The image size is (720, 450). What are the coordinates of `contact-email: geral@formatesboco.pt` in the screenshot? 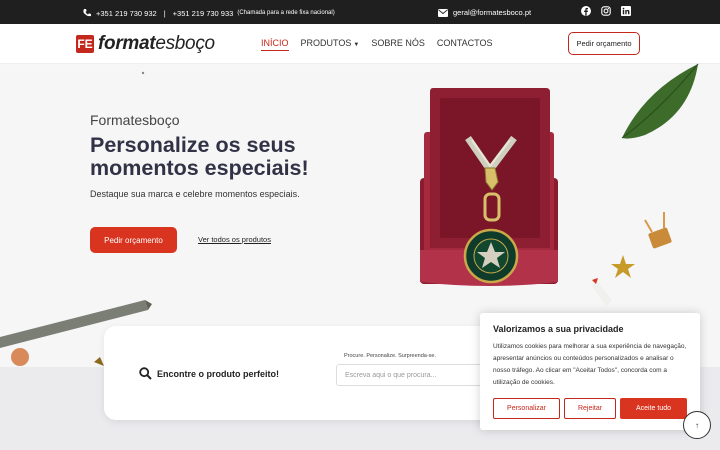 It's located at (484, 12).